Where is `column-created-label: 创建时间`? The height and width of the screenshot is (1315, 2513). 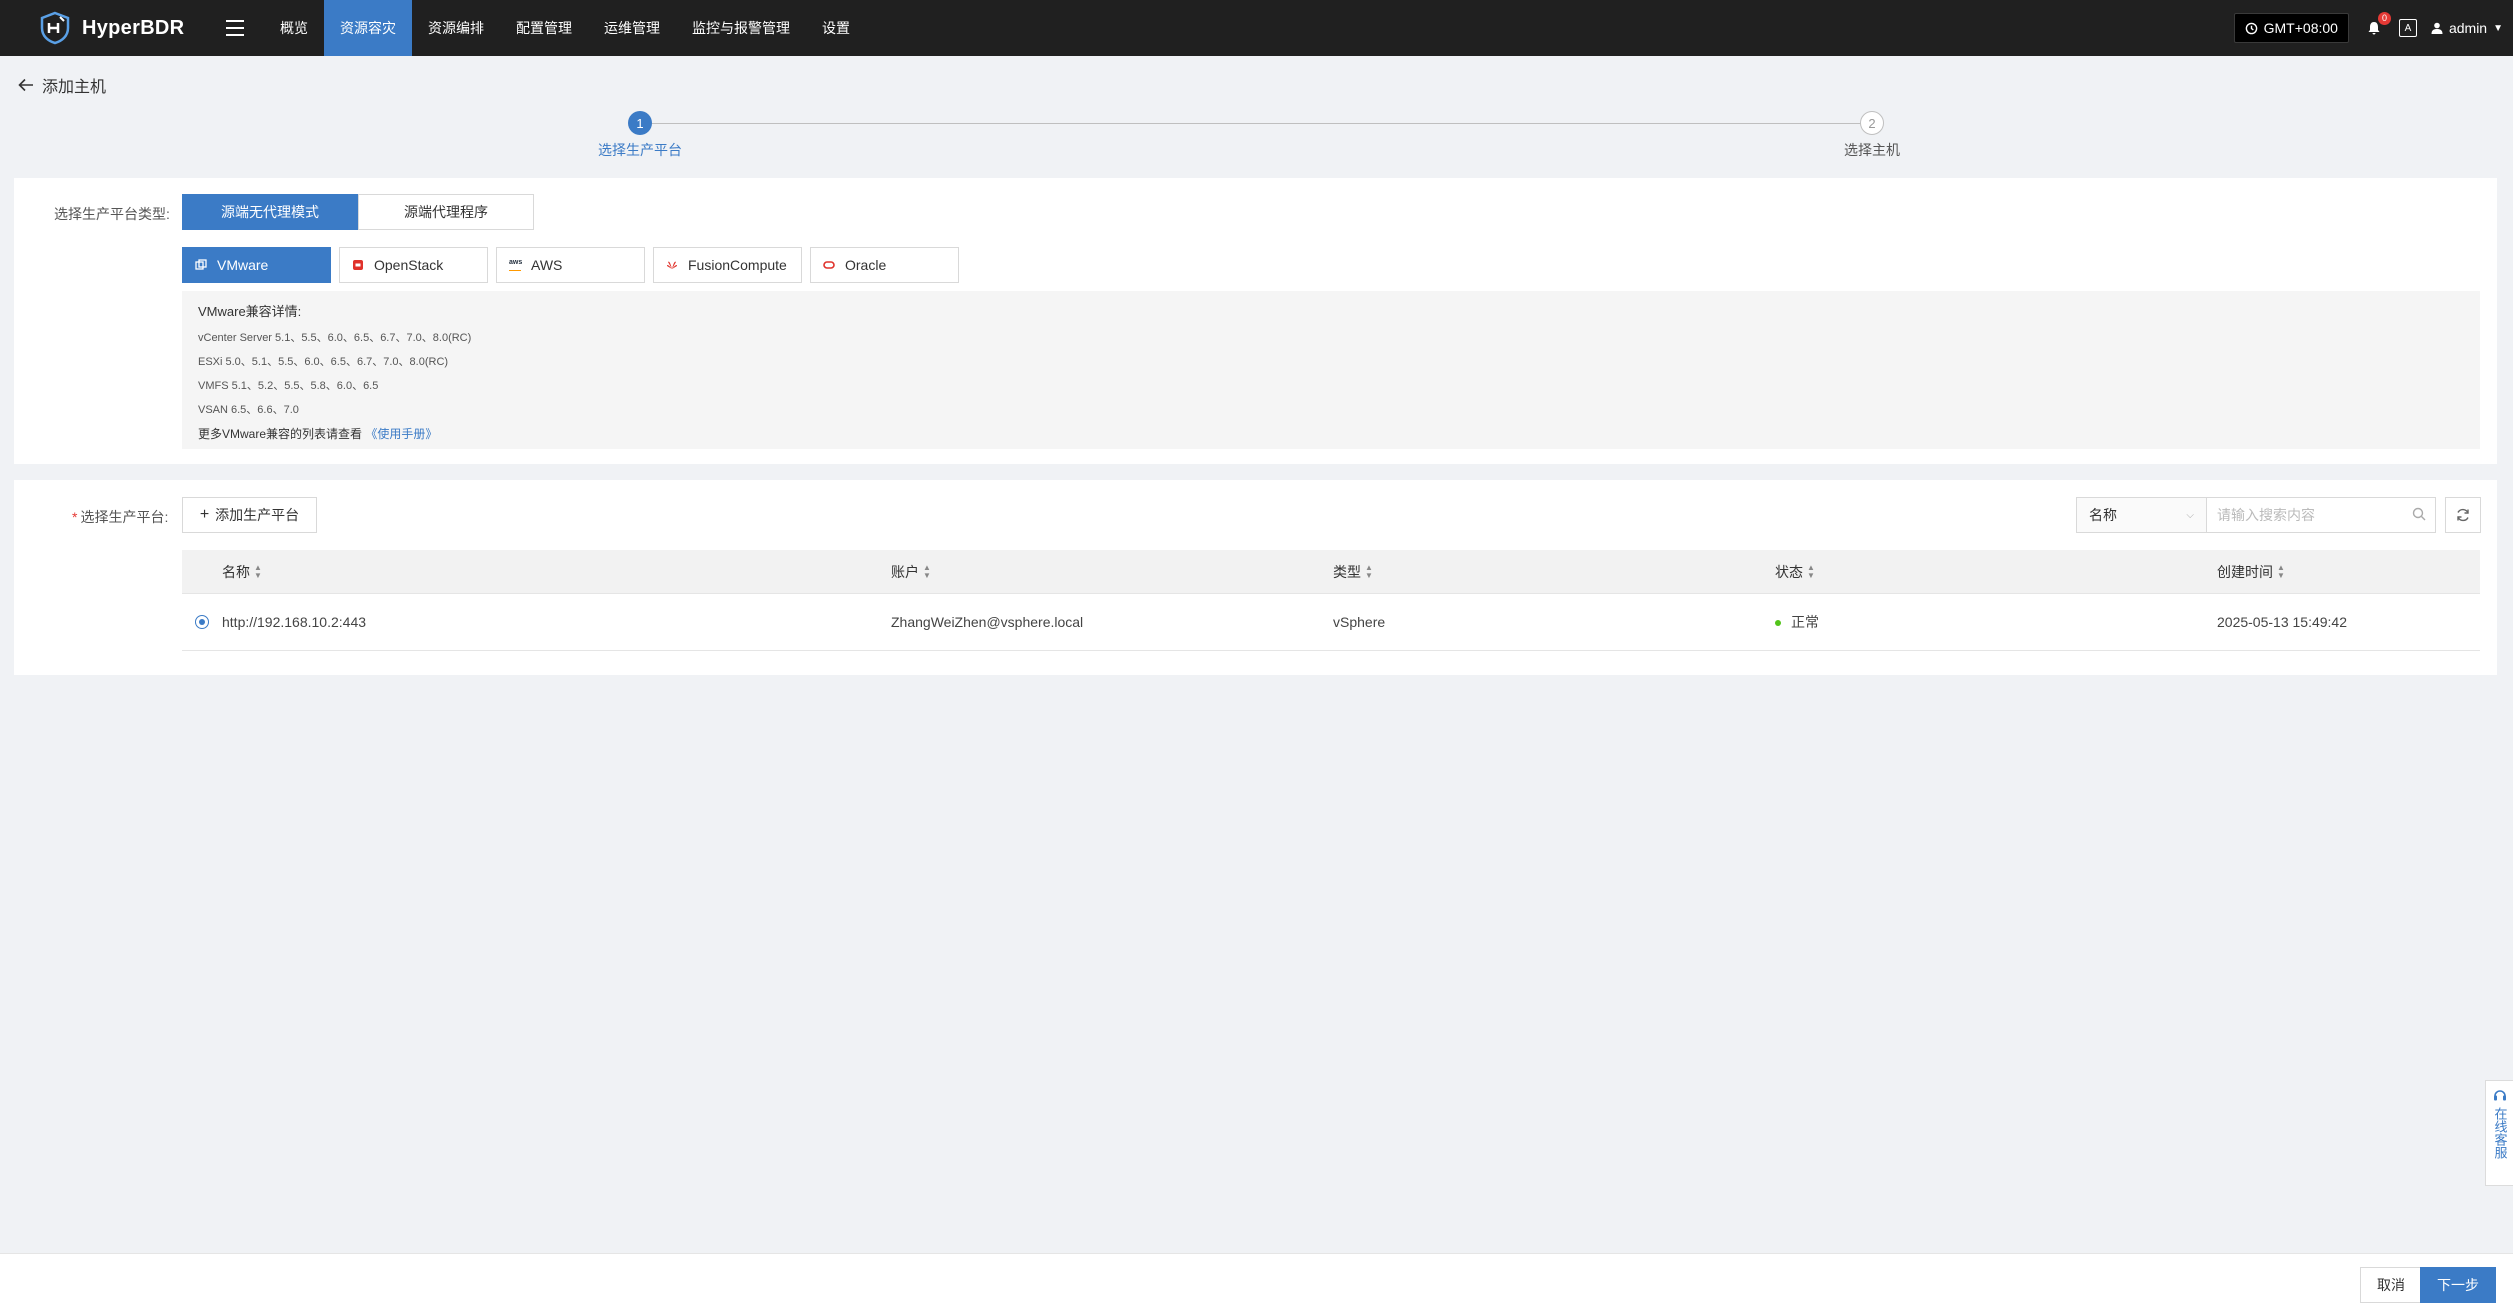
column-created-label: 创建时间 is located at coordinates (2245, 571).